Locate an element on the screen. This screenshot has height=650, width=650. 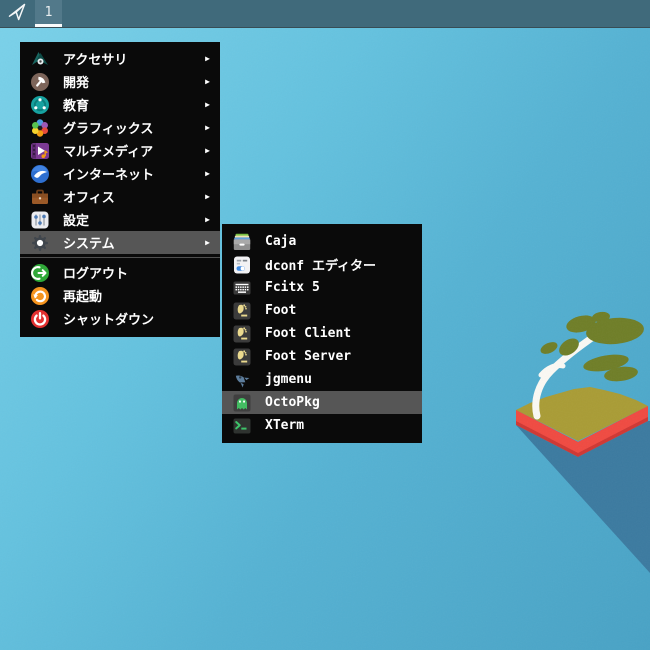
menu-item-label: オフィス is located at coordinates (89, 198).